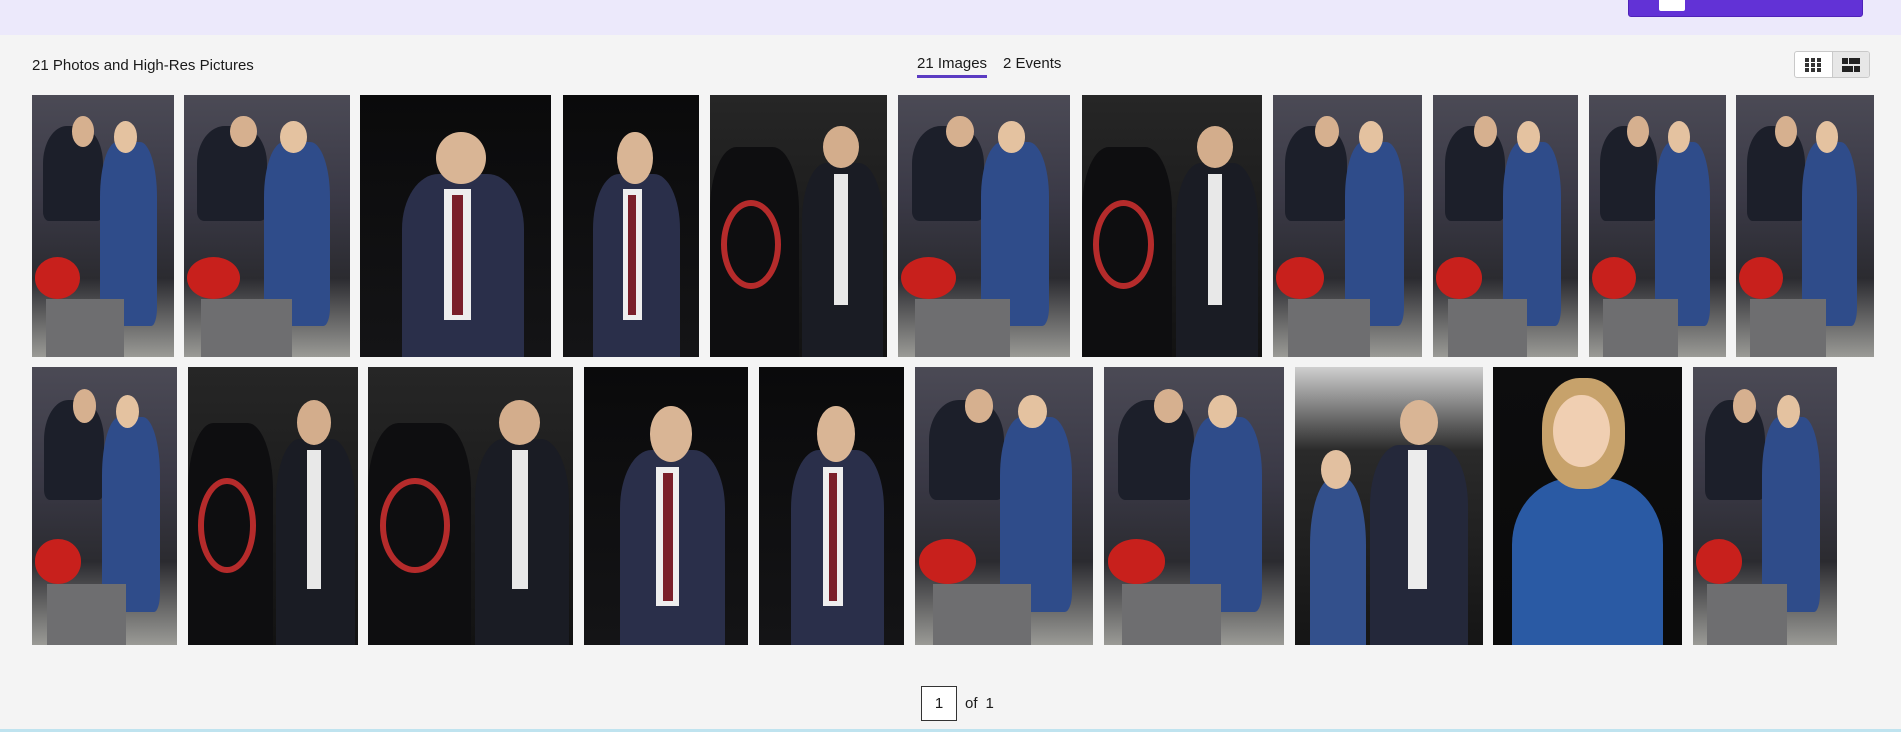 The width and height of the screenshot is (1901, 732). What do you see at coordinates (952, 66) in the screenshot?
I see `tab-images: 21 Images` at bounding box center [952, 66].